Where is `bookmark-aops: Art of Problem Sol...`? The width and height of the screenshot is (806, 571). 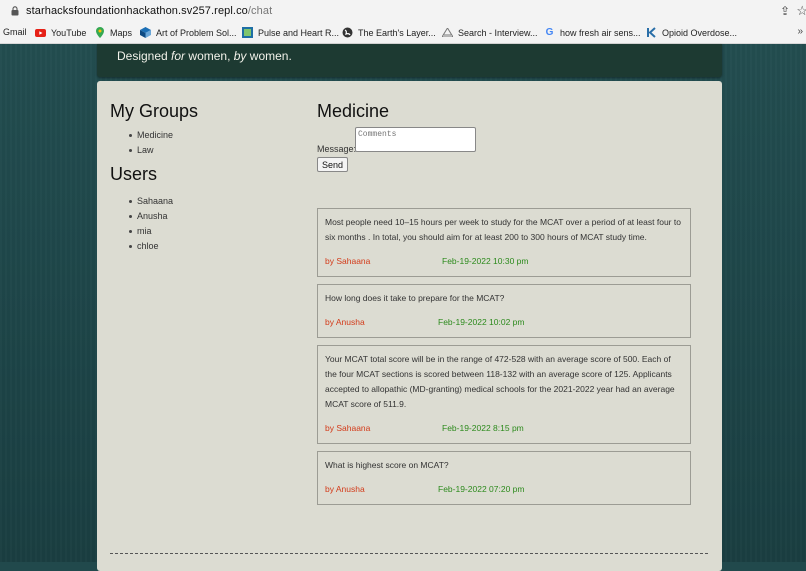
bookmark-aops: Art of Problem Sol... is located at coordinates (188, 32).